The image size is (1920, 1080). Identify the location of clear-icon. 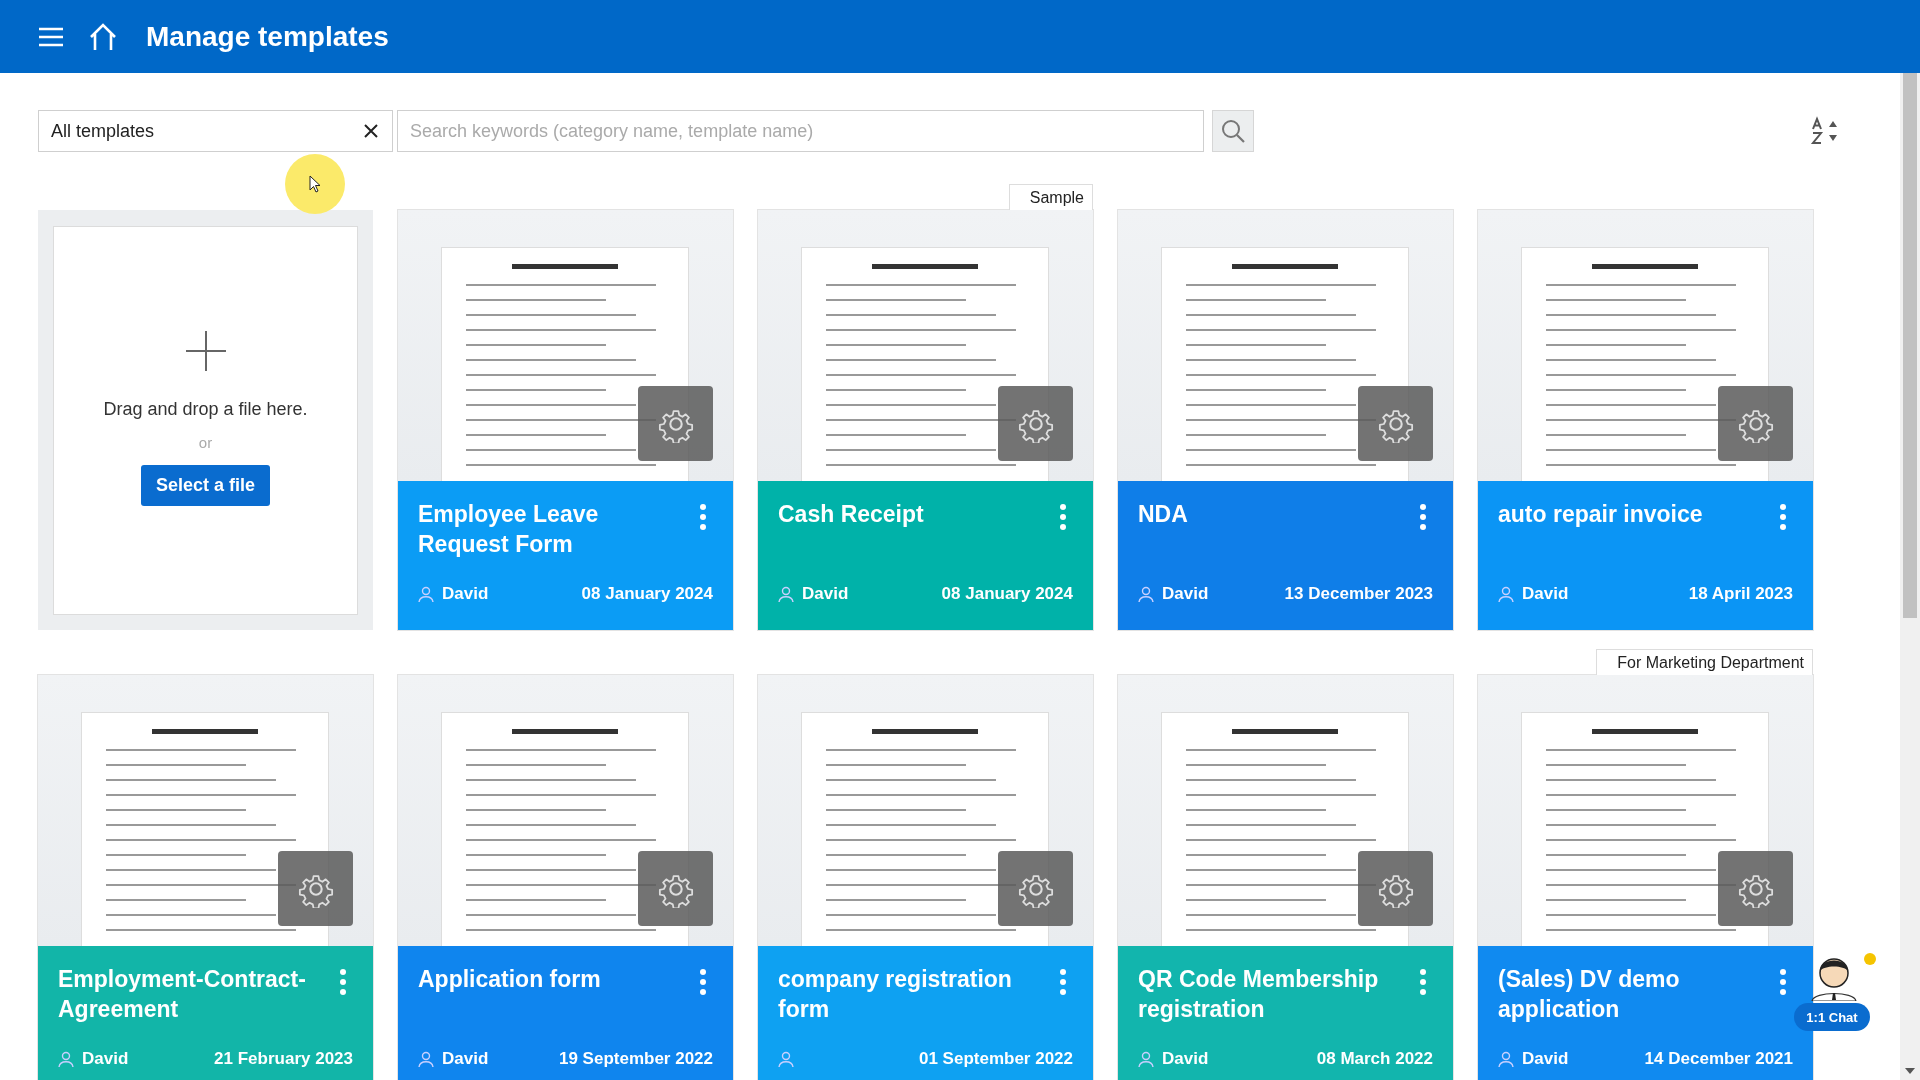
(371, 131).